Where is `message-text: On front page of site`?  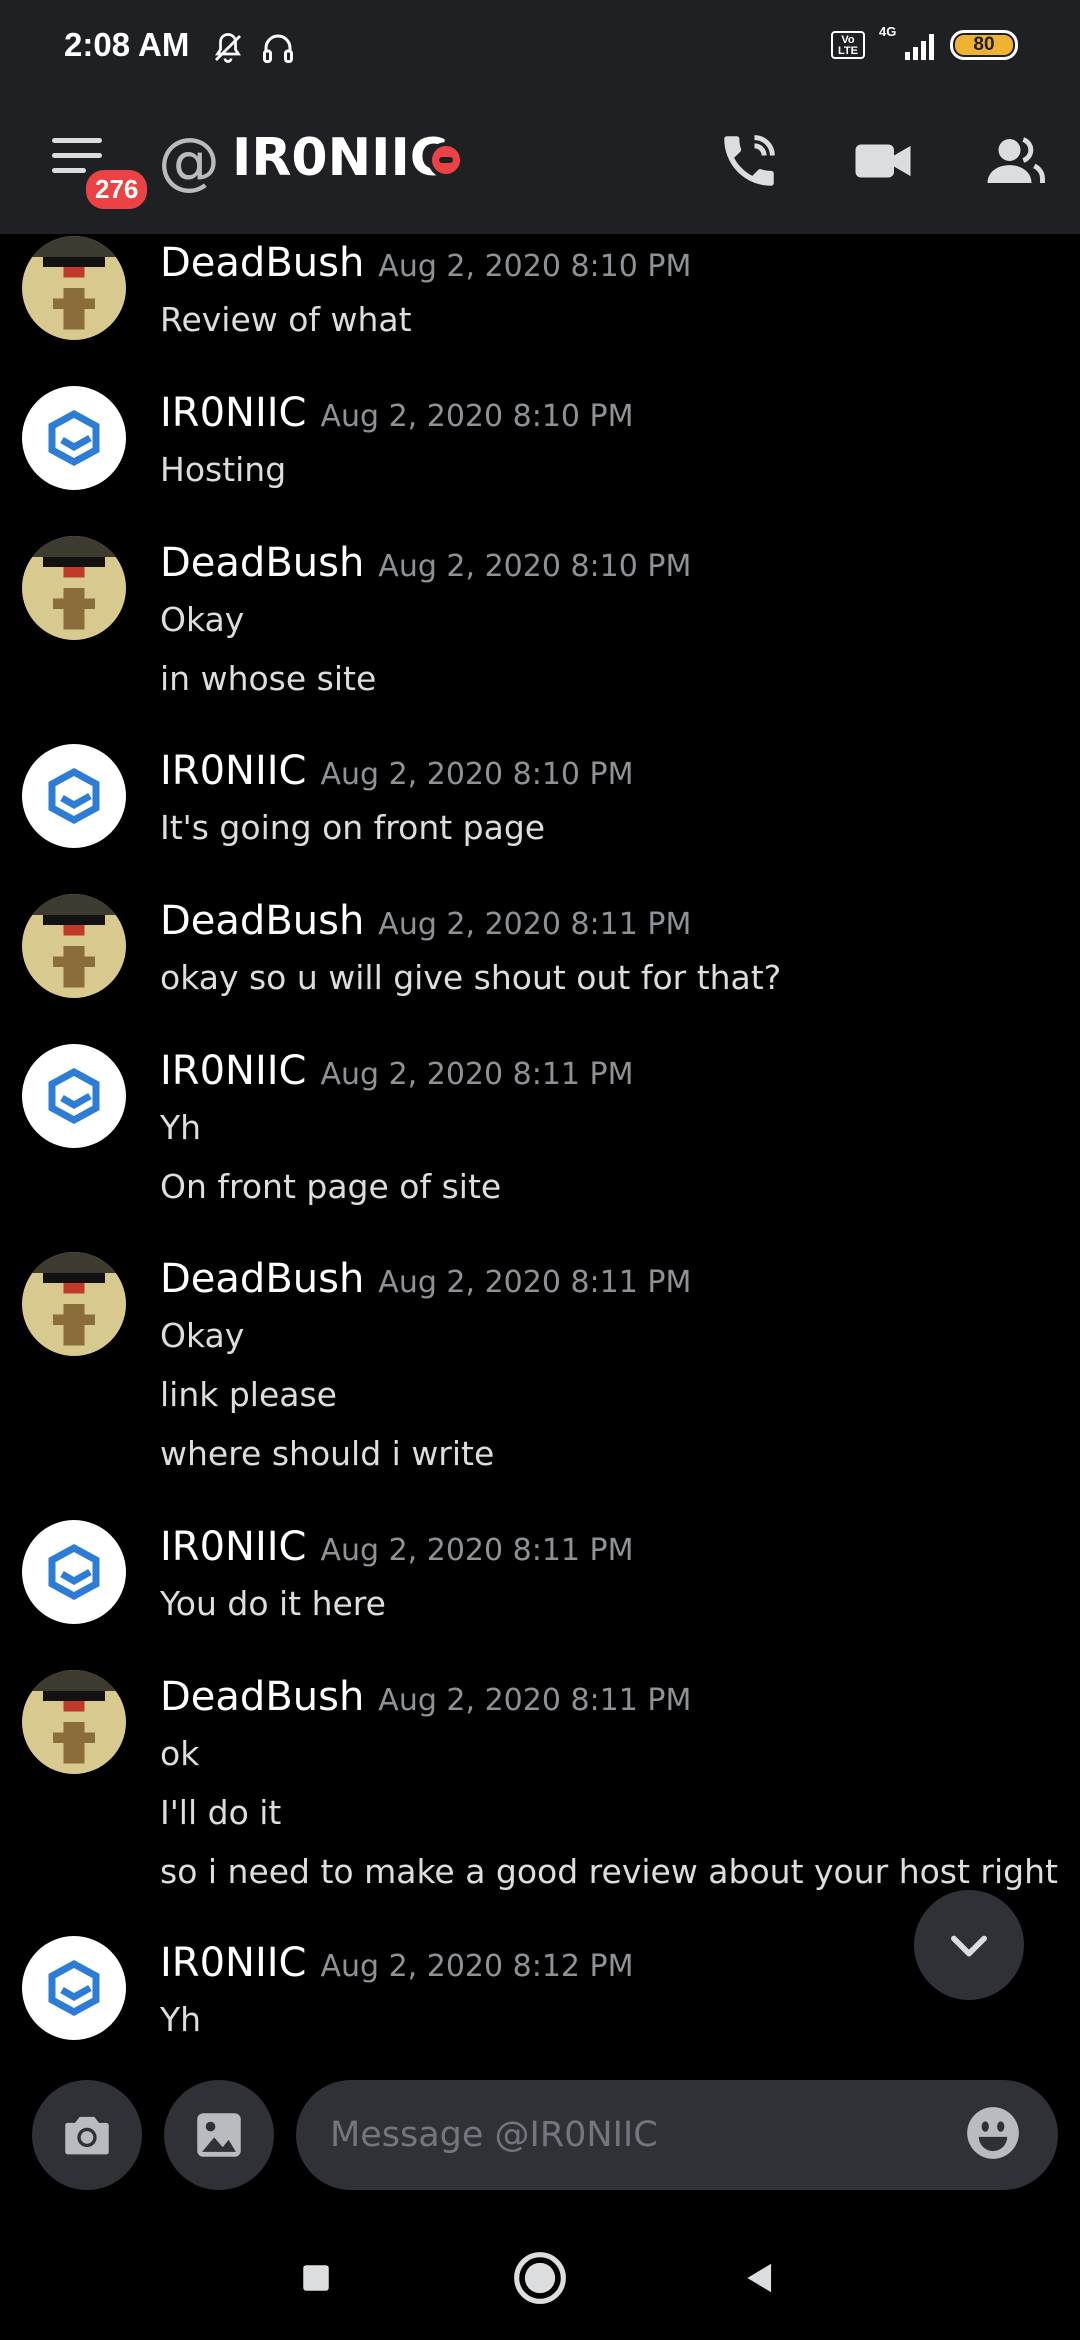 message-text: On front page of site is located at coordinates (331, 1186).